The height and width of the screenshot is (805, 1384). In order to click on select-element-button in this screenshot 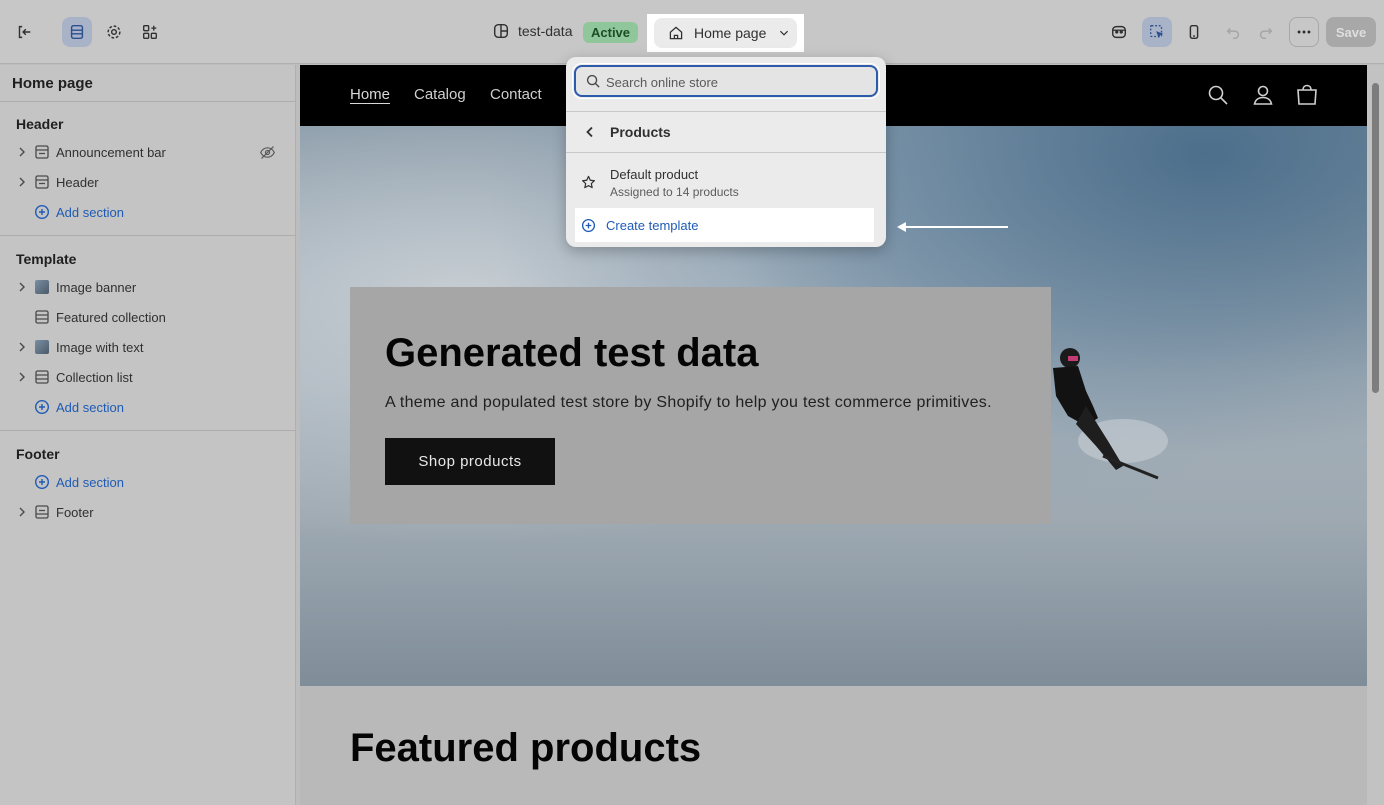, I will do `click(1157, 32)`.